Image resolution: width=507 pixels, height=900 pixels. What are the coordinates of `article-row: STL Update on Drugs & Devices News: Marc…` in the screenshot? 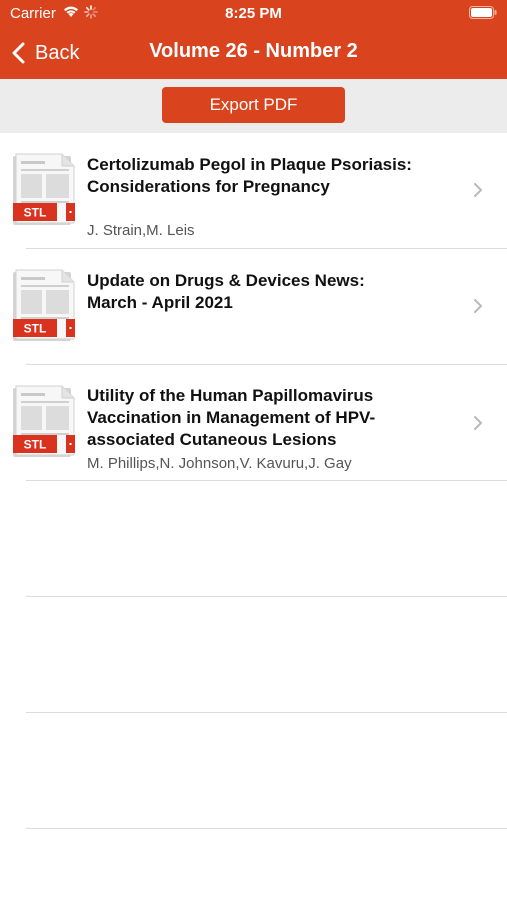 It's located at (253, 307).